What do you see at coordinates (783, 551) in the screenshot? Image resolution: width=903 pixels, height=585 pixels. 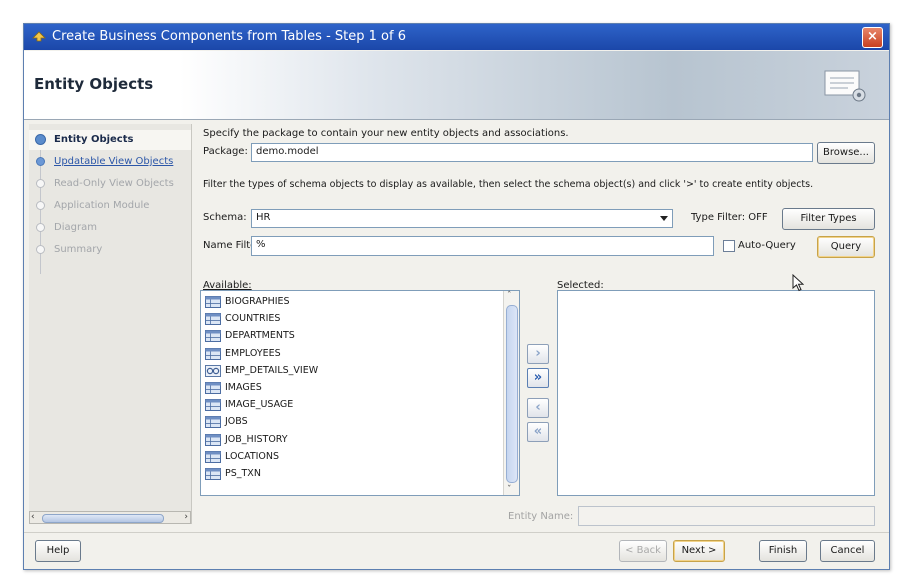 I see `finish-button: Finish` at bounding box center [783, 551].